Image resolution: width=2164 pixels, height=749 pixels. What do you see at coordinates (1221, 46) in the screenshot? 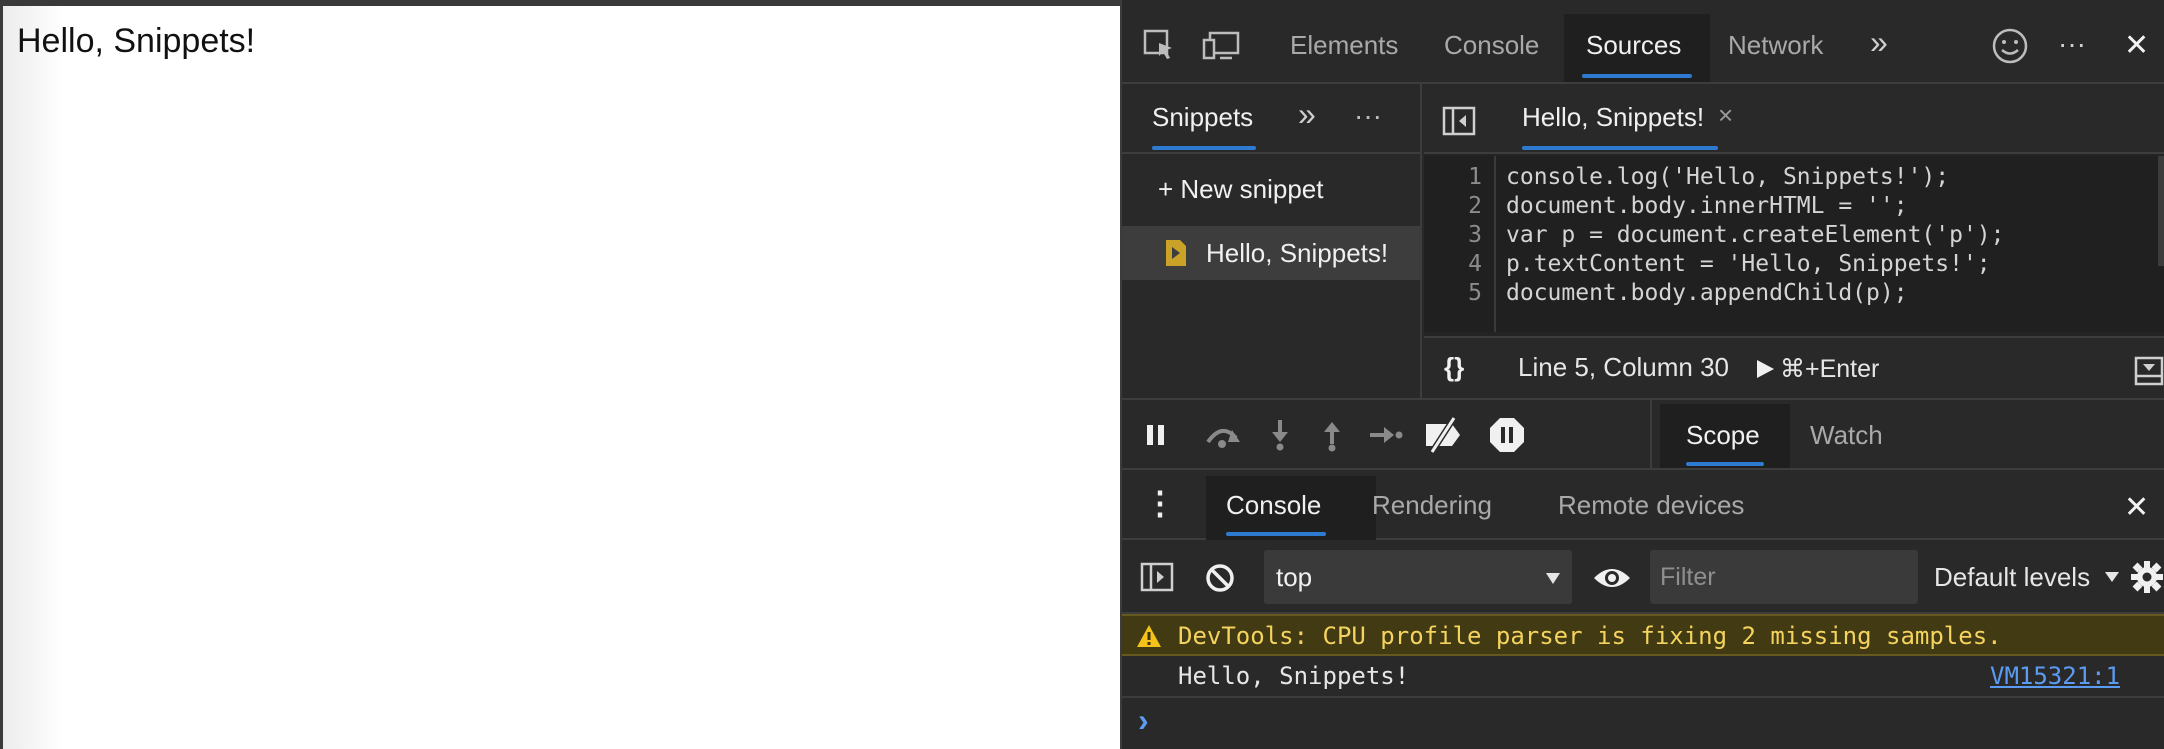
I see `device-toolbar-icon` at bounding box center [1221, 46].